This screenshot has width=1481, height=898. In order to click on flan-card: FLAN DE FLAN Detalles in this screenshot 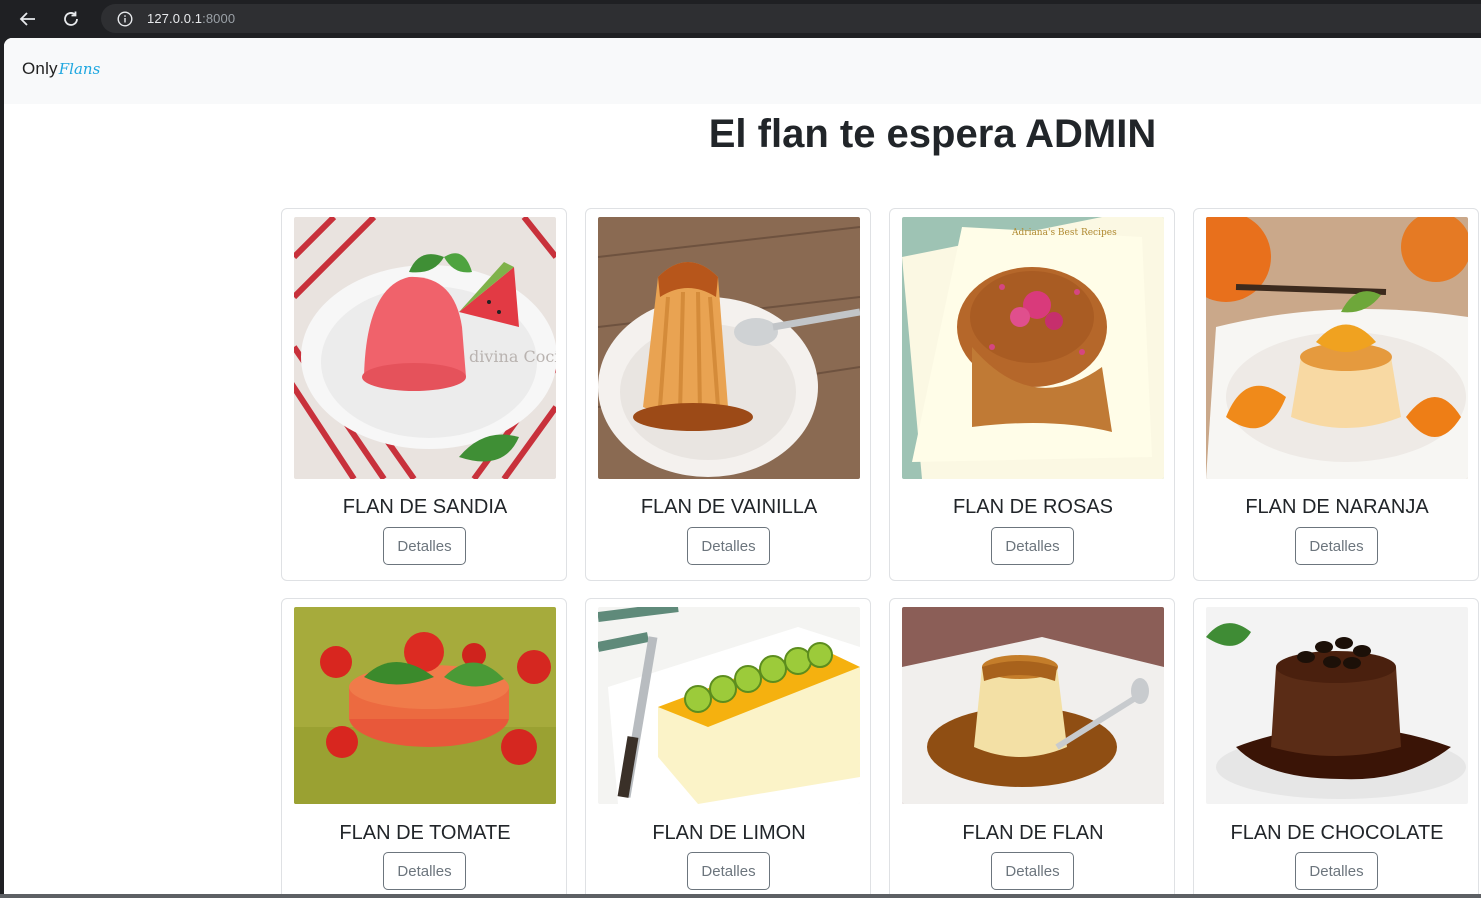, I will do `click(1032, 746)`.